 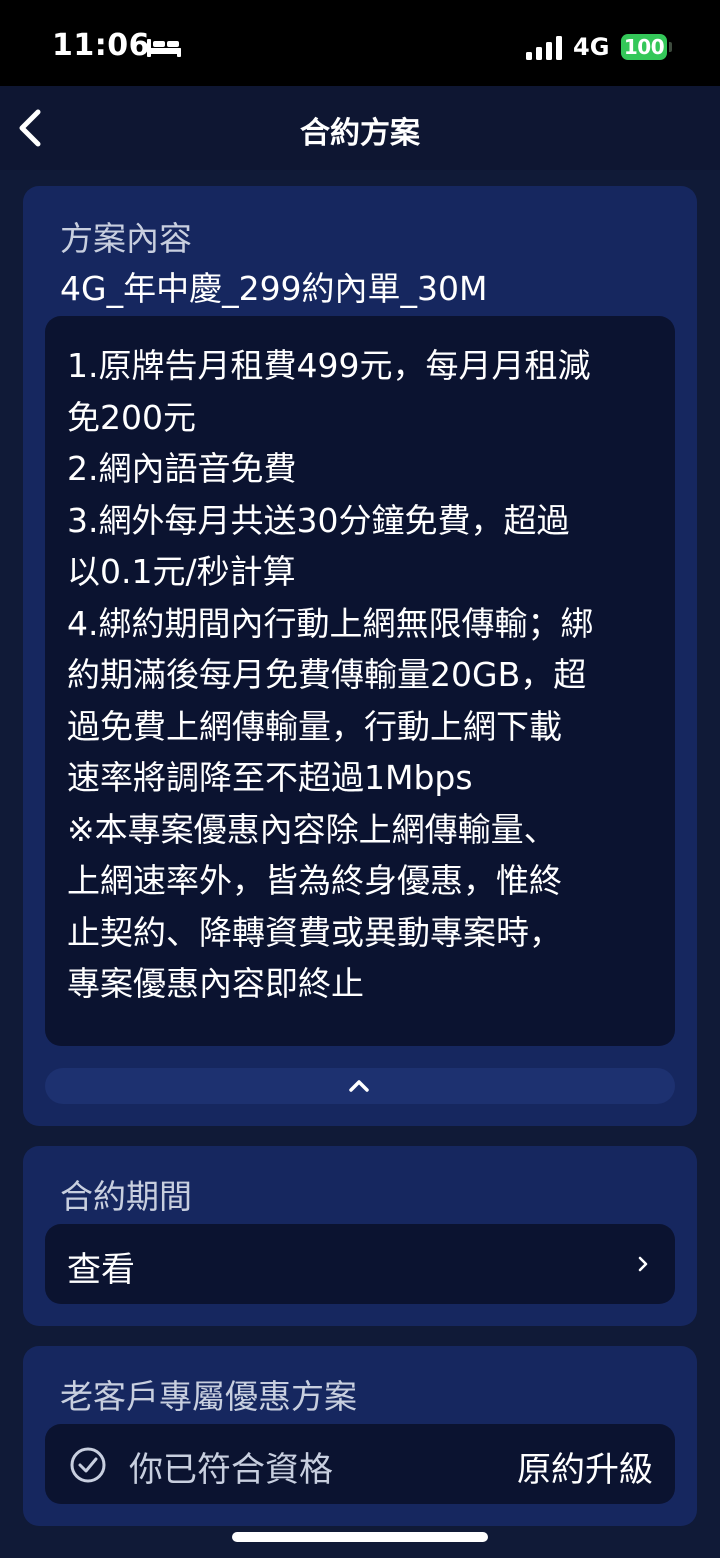 I want to click on check-circle-icon, so click(x=88, y=1465).